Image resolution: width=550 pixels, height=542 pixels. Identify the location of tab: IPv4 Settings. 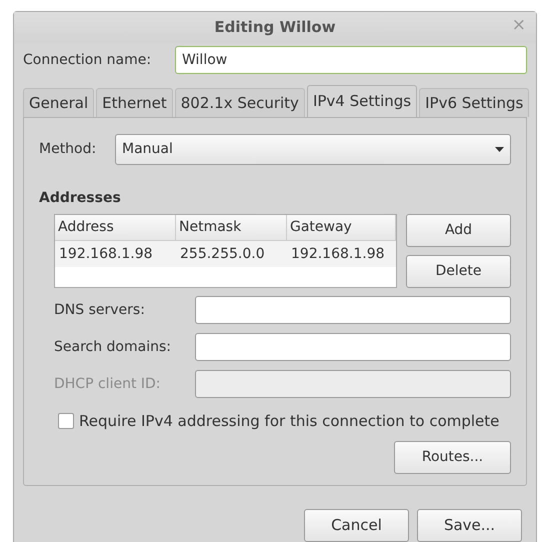
(362, 101).